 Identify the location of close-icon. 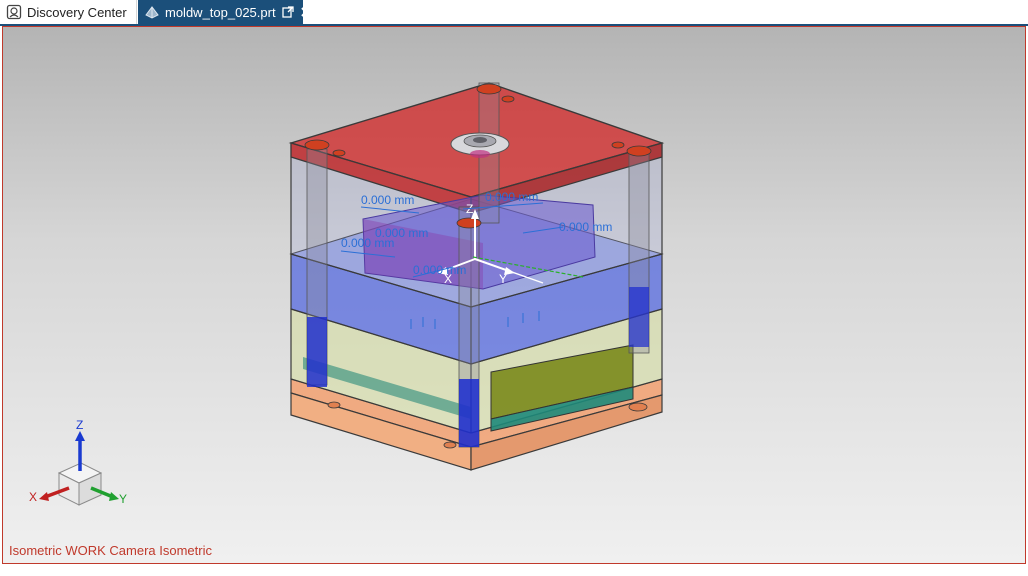
(306, 12).